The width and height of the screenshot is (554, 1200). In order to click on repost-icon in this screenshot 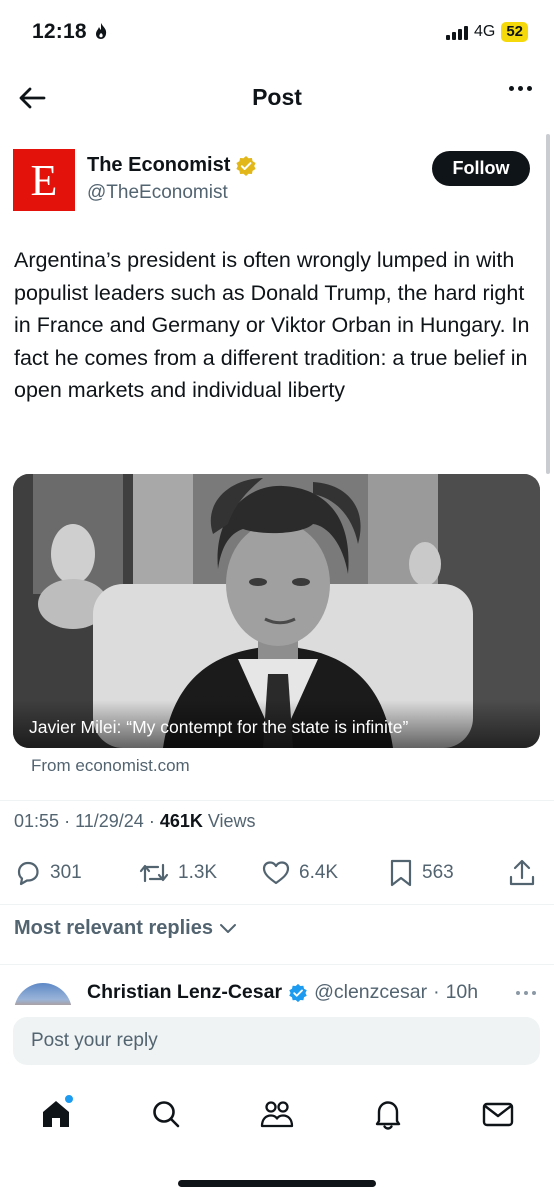, I will do `click(154, 873)`.